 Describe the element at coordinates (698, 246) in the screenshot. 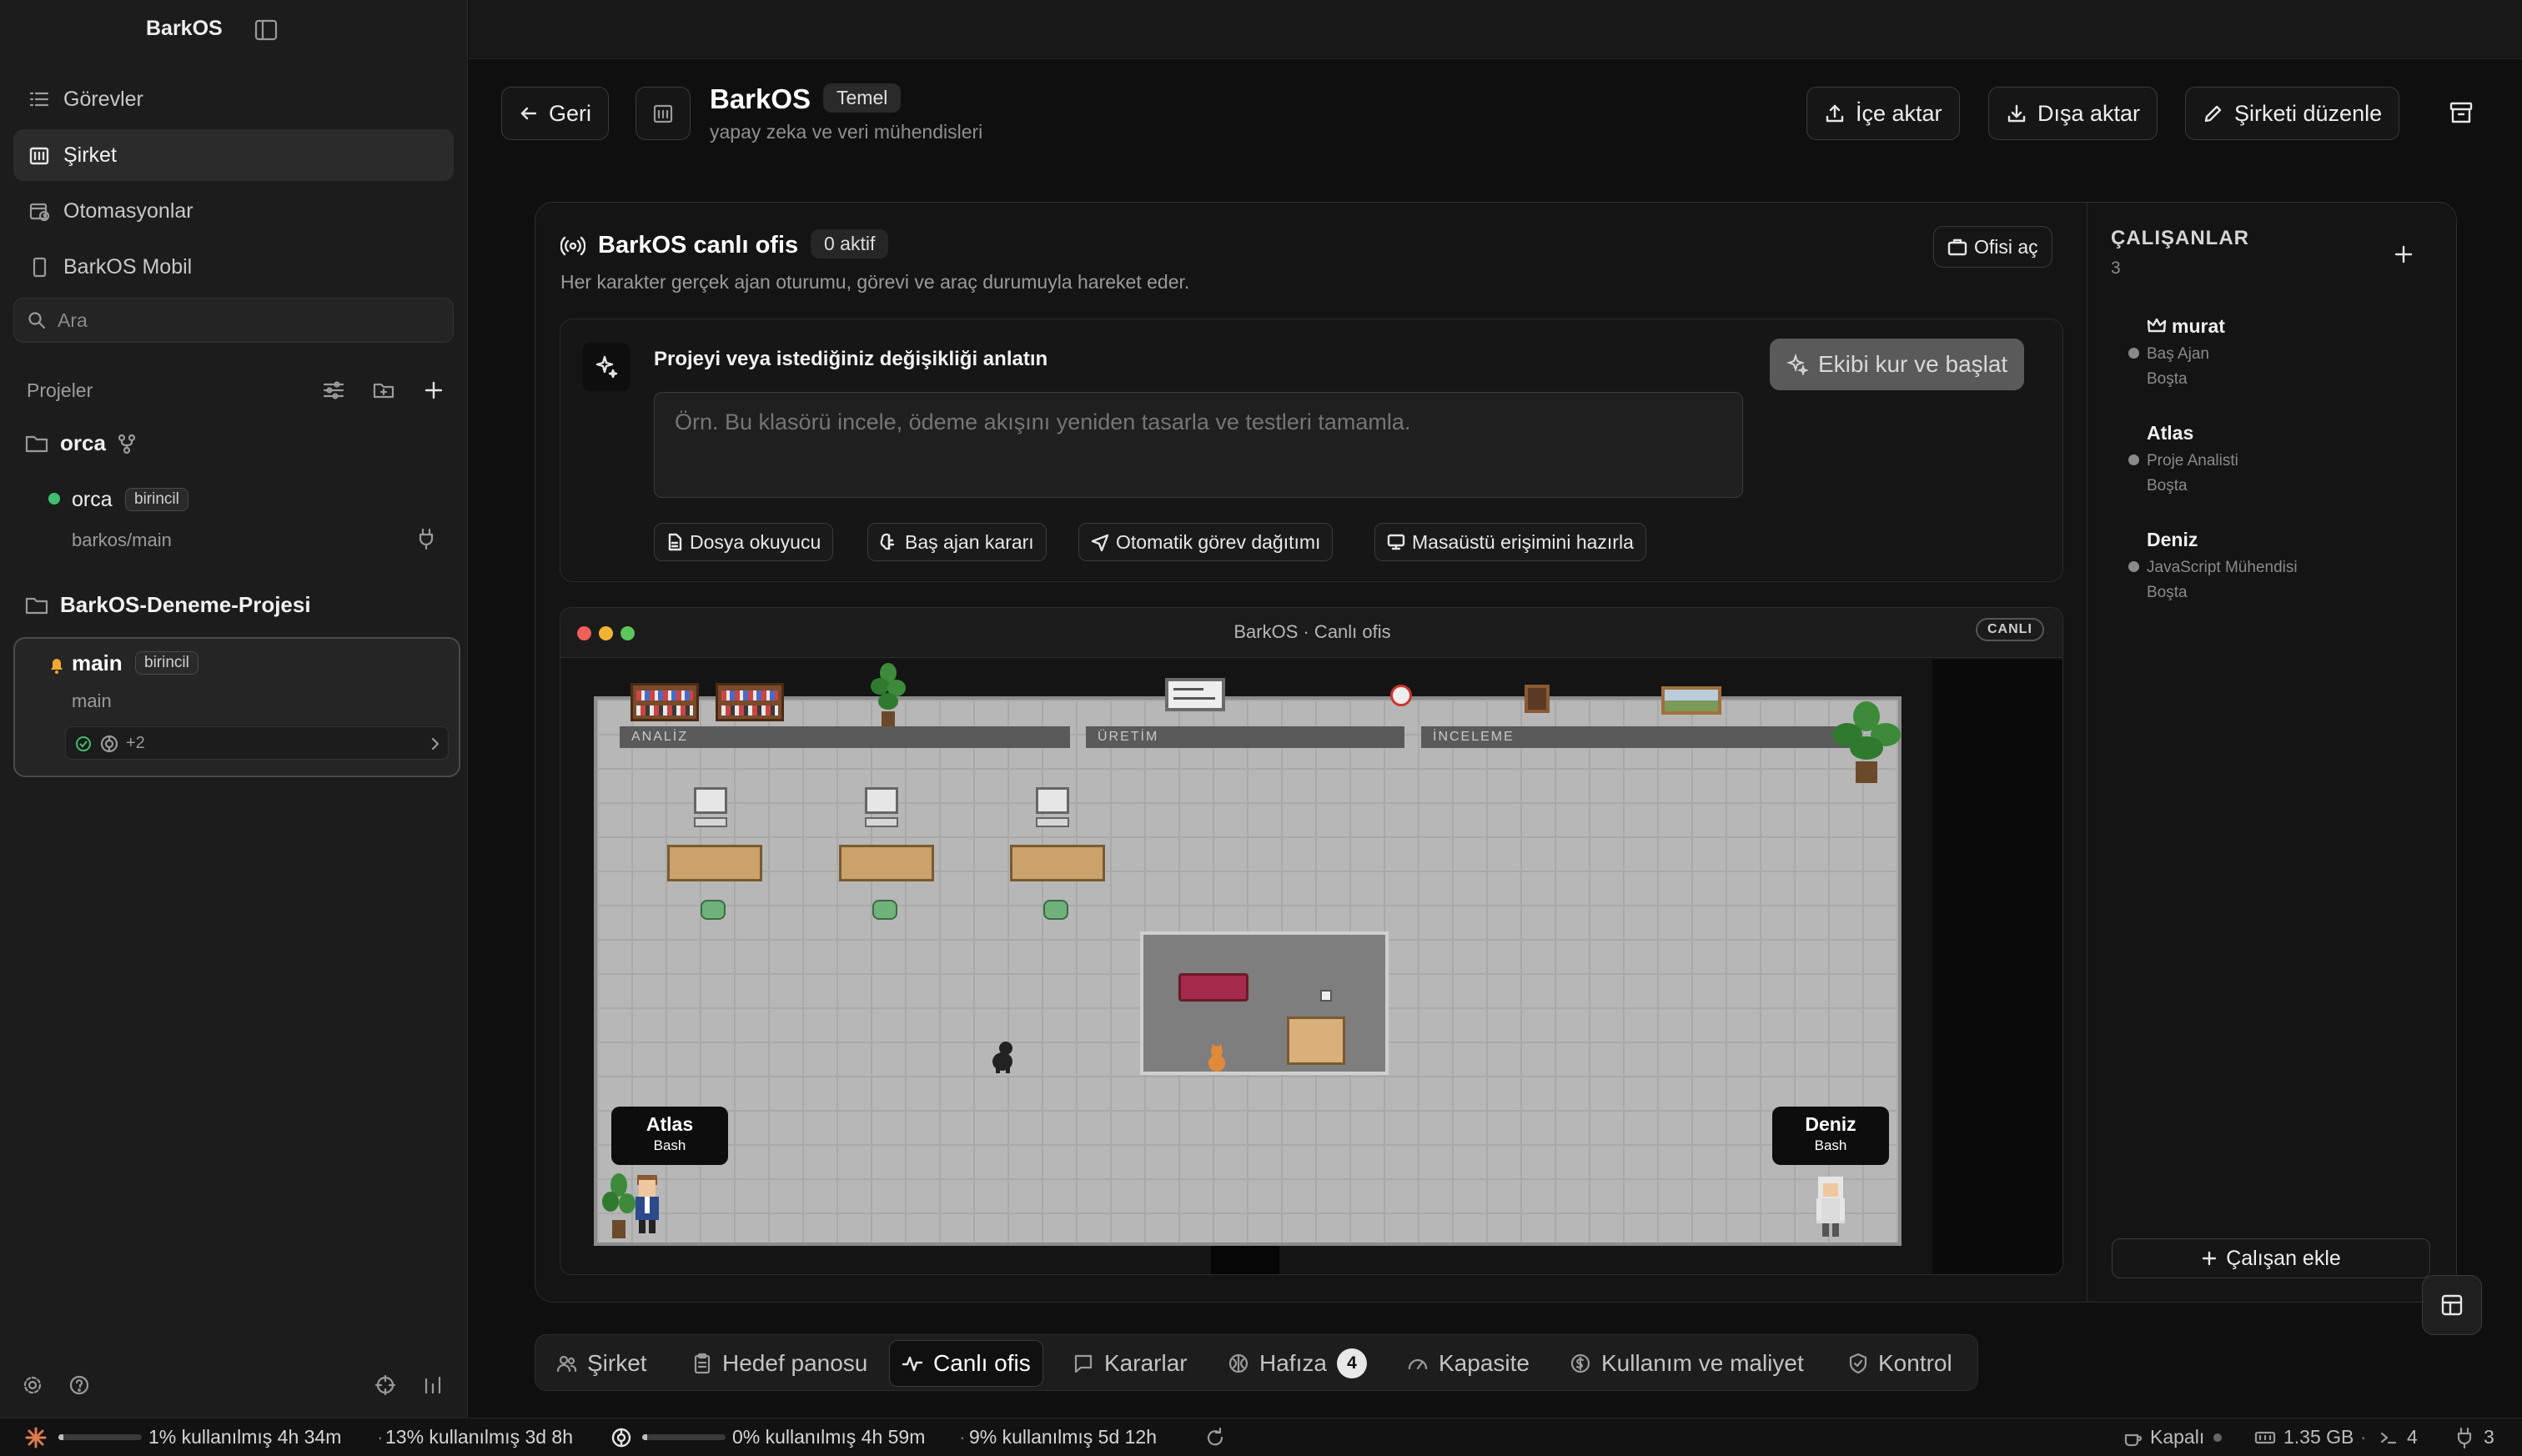

I see `office-card-title: BarkOS canlı ofis` at that location.